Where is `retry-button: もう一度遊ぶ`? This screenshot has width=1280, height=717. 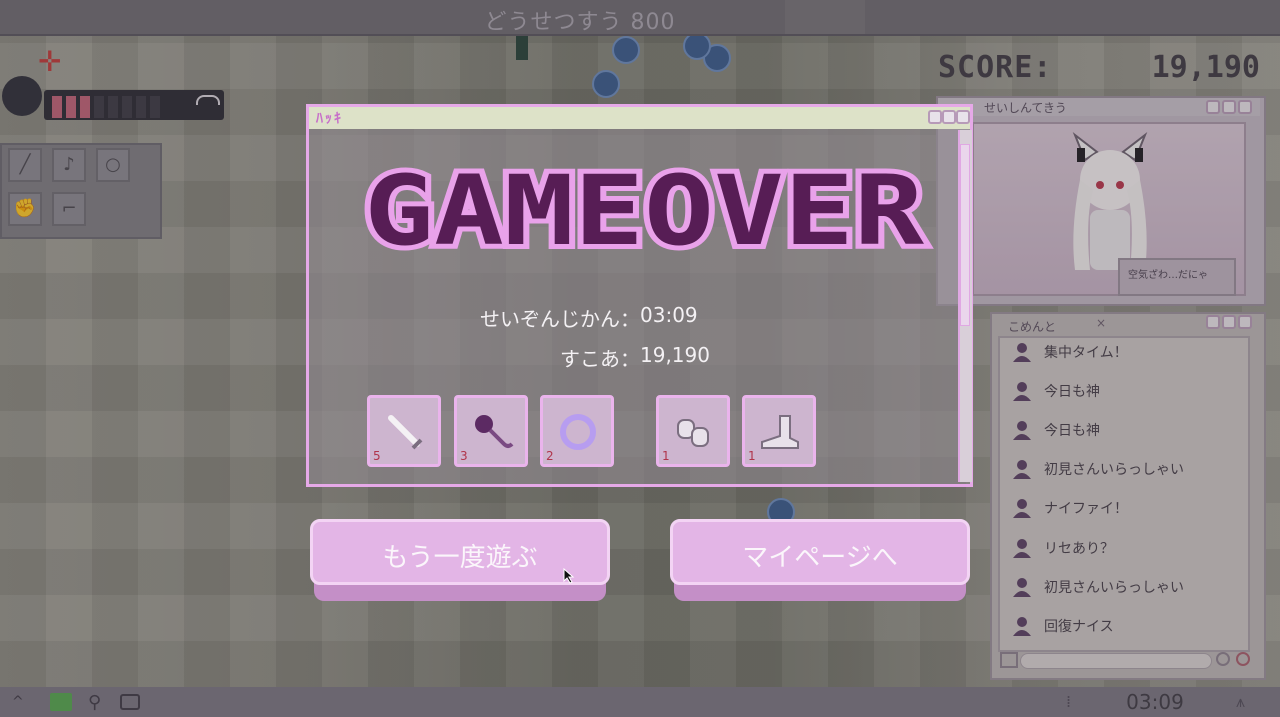
retry-button: もう一度遊ぶ is located at coordinates (460, 562).